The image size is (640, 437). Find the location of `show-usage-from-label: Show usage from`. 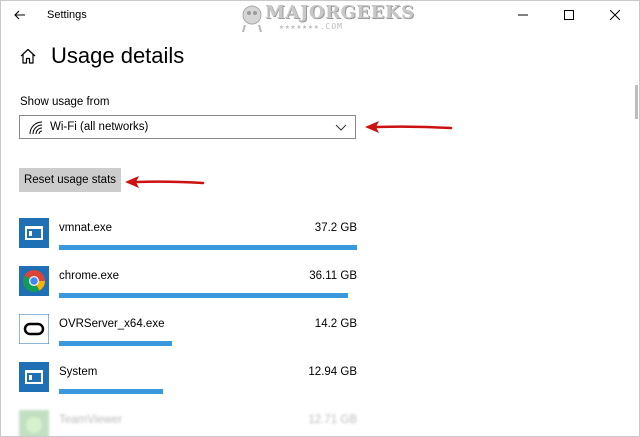

show-usage-from-label: Show usage from is located at coordinates (65, 102).